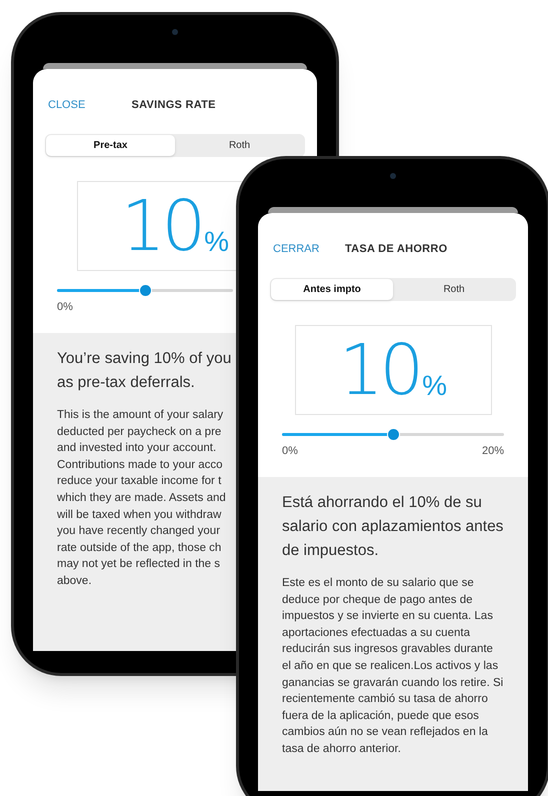 This screenshot has width=548, height=796. What do you see at coordinates (393, 527) in the screenshot?
I see `headline: Está ahorrando el 10% de su salario con aplazamientos antes de impuestos.` at bounding box center [393, 527].